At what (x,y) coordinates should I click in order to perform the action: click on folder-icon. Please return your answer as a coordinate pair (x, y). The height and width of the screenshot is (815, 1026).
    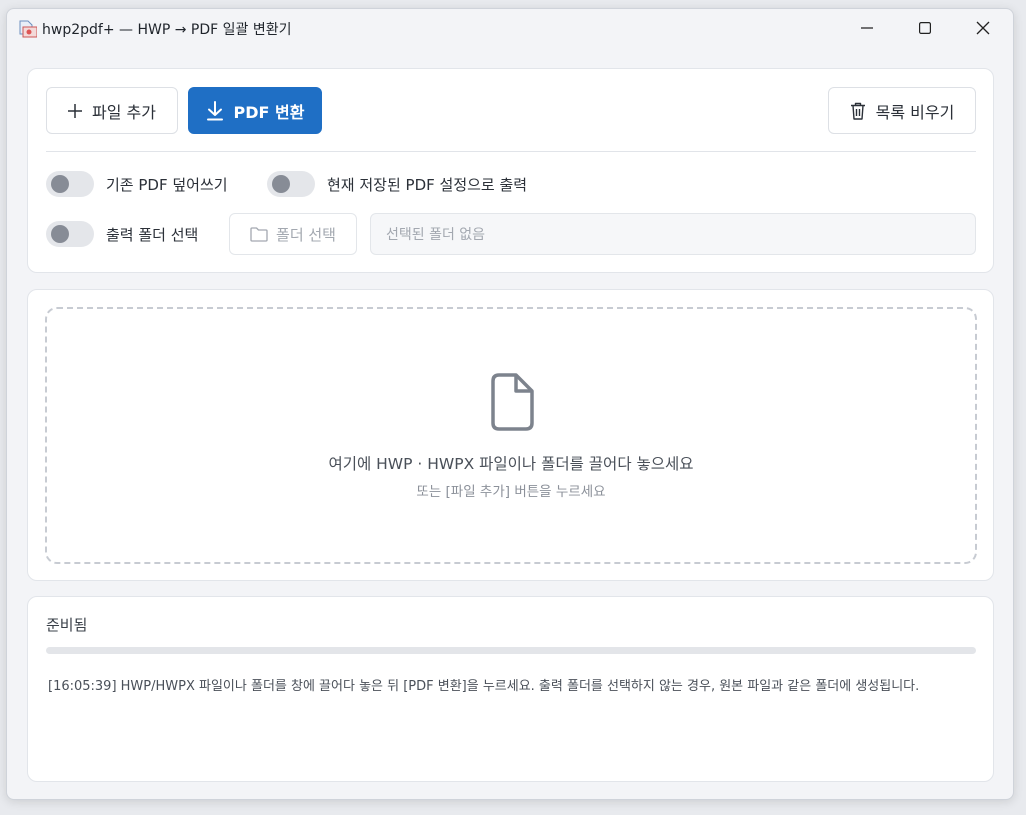
    Looking at the image, I should click on (259, 234).